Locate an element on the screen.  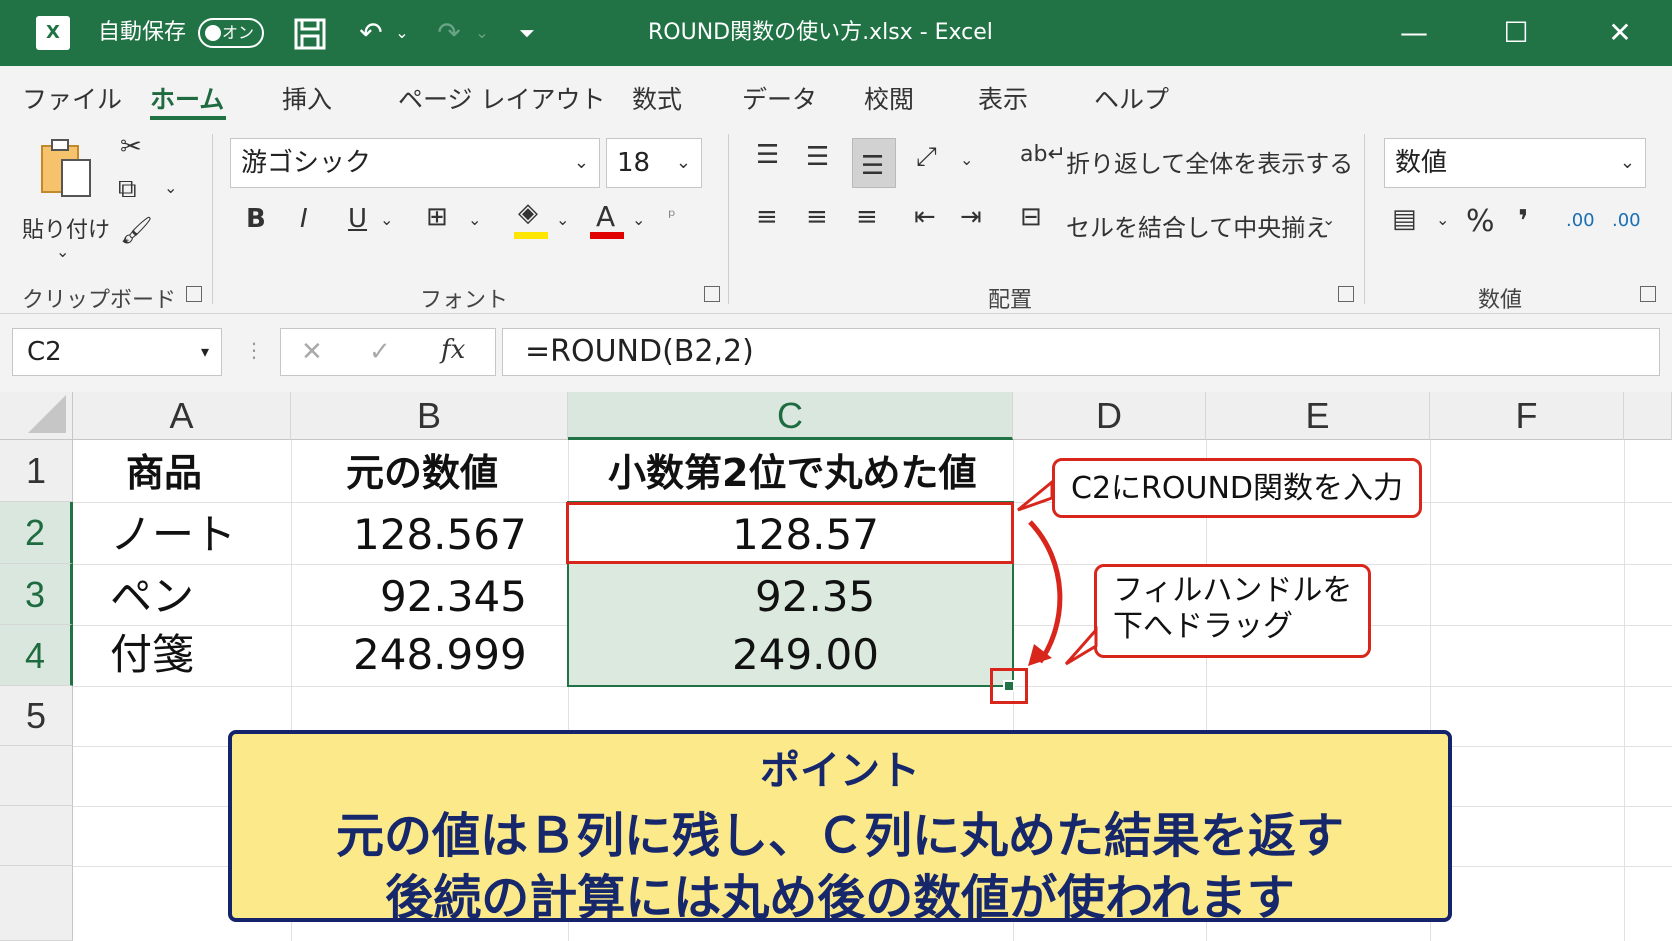
italic-button: I is located at coordinates (304, 219).